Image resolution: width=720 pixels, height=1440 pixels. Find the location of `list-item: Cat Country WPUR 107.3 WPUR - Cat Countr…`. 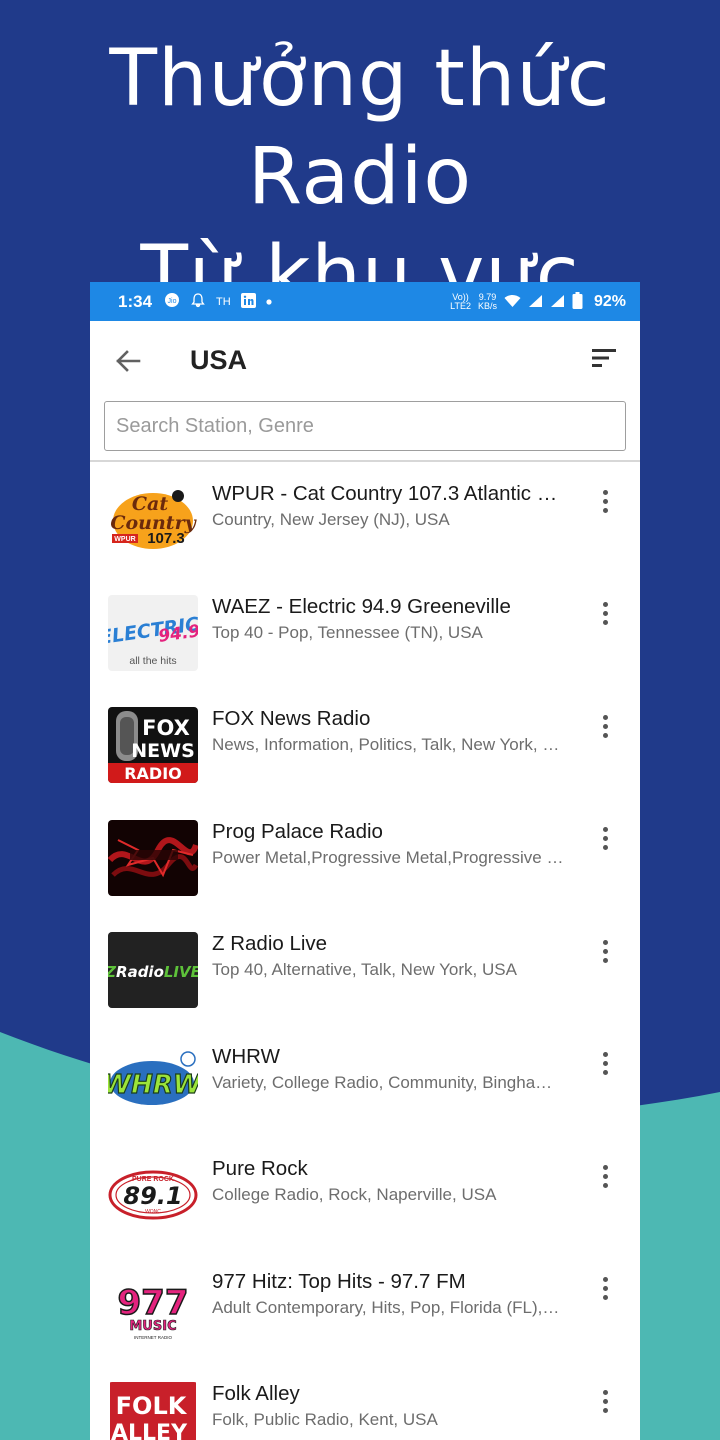

list-item: Cat Country WPUR 107.3 WPUR - Cat Countr… is located at coordinates (365, 518).